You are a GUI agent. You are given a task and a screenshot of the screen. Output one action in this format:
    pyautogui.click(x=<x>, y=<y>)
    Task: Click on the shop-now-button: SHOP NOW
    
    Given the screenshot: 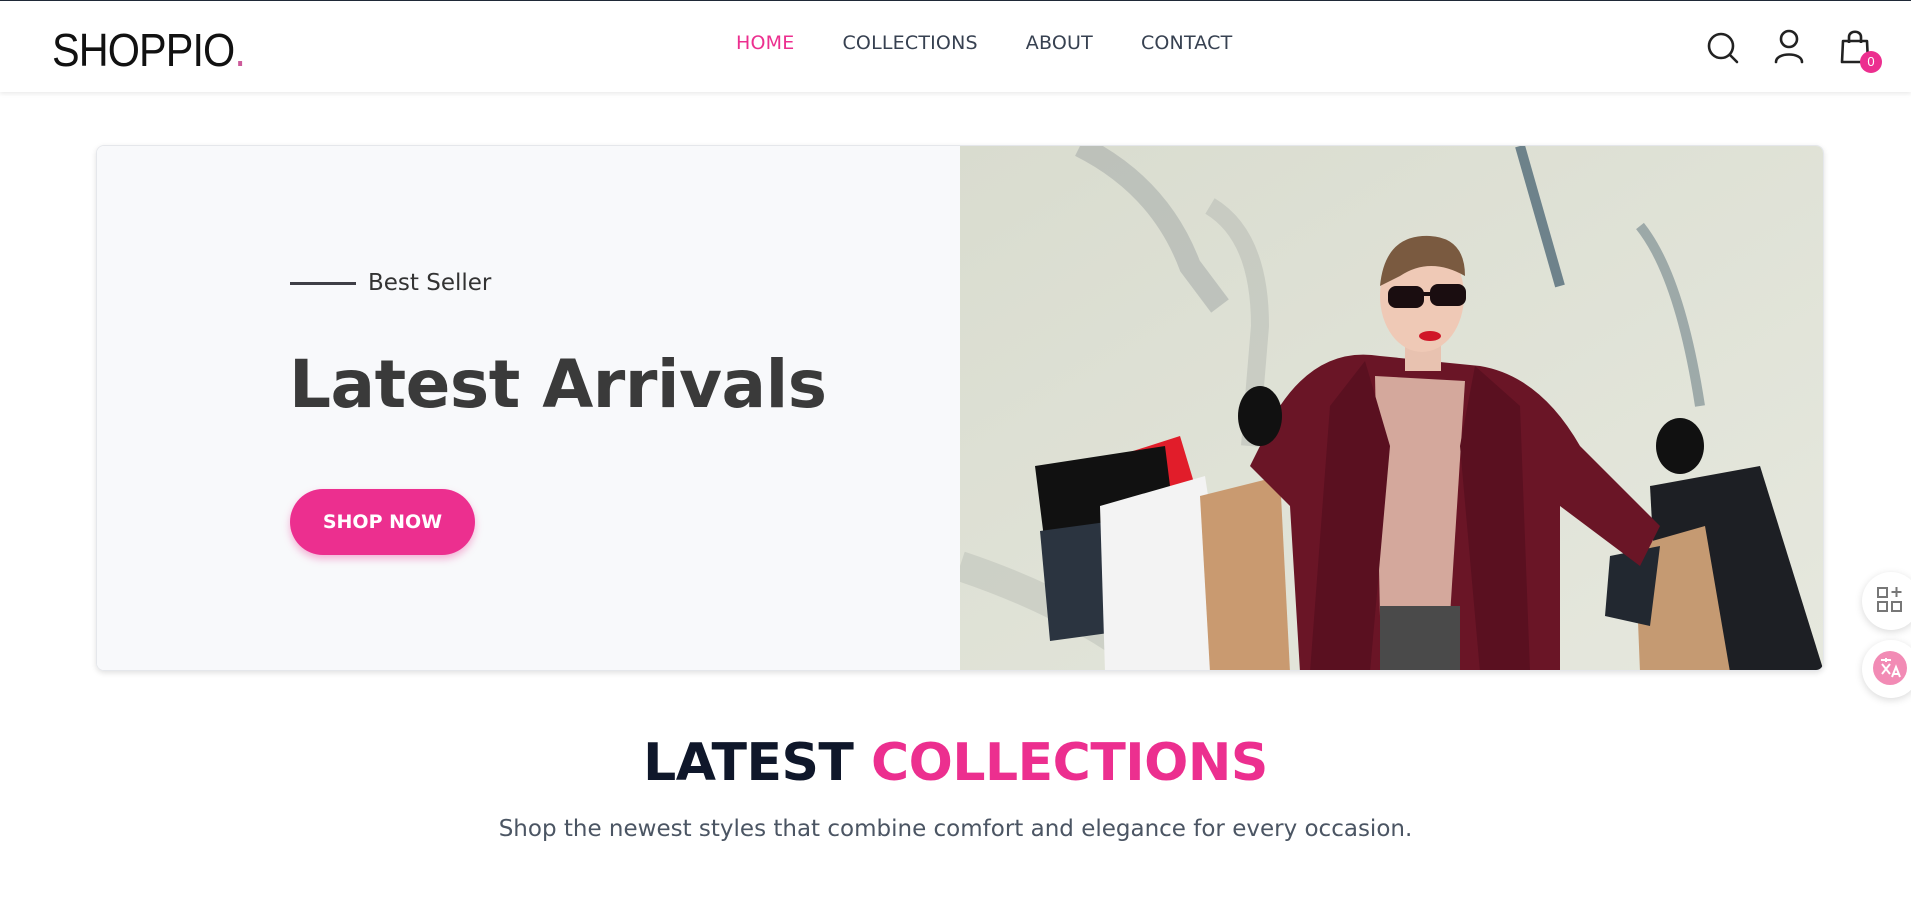 What is the action you would take?
    pyautogui.click(x=382, y=522)
    